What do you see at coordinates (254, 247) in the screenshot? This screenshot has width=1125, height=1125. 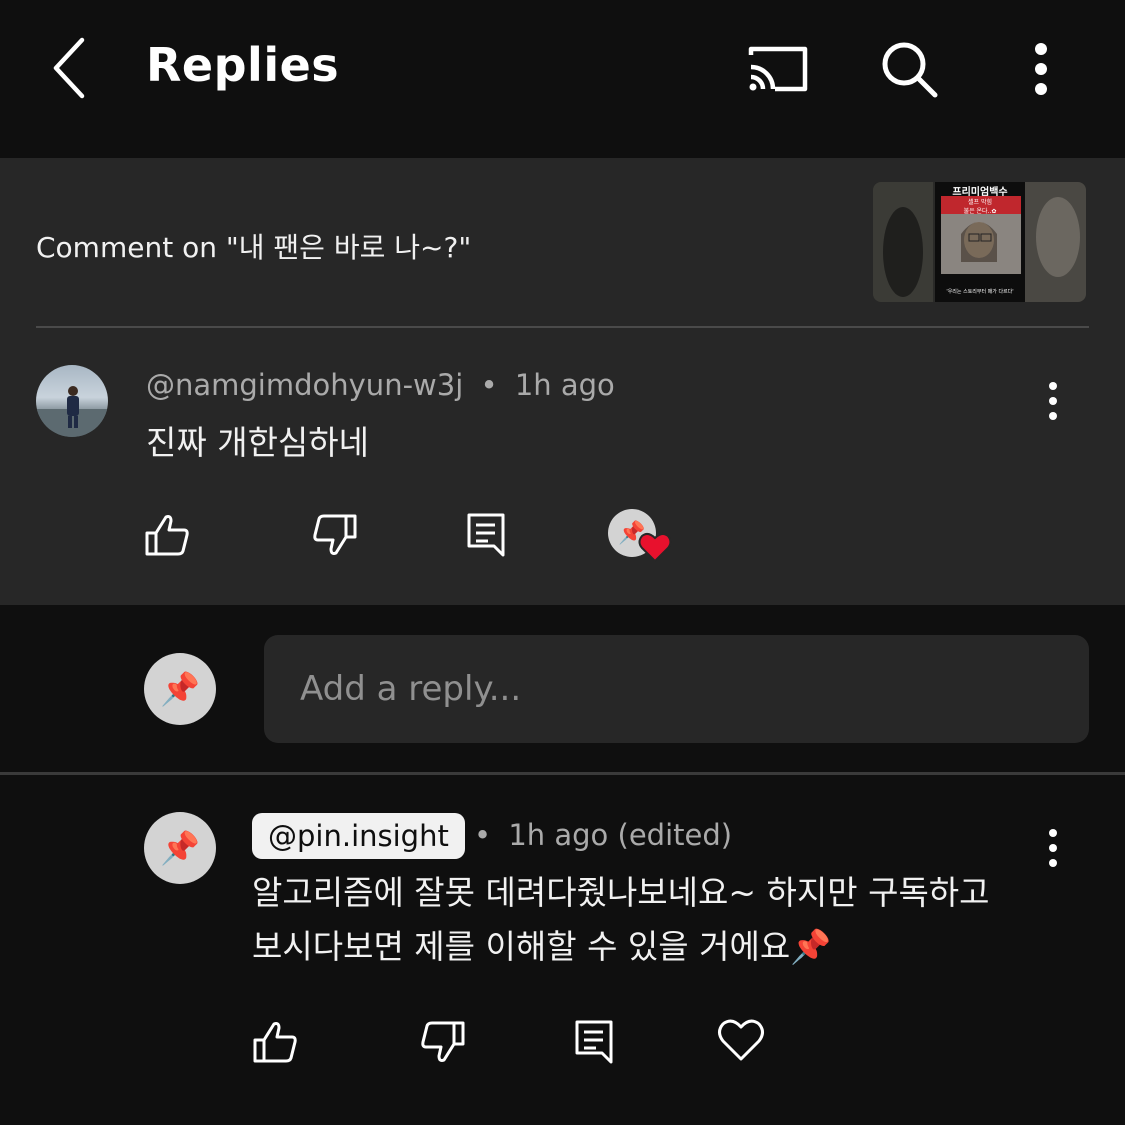 I see `comment-on-label: Comment on "내 팬은 바로 나~?"` at bounding box center [254, 247].